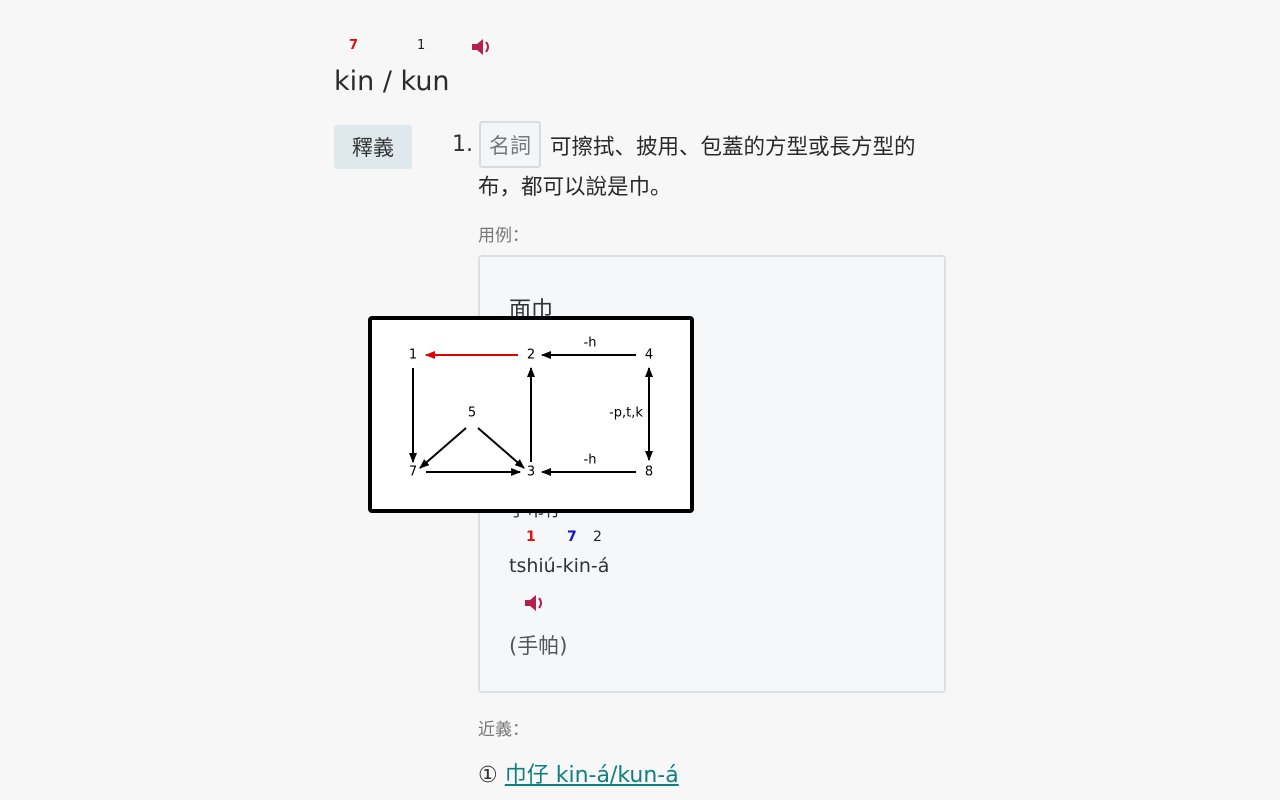 This screenshot has width=1280, height=800. I want to click on examples-label: 用例：, so click(503, 236).